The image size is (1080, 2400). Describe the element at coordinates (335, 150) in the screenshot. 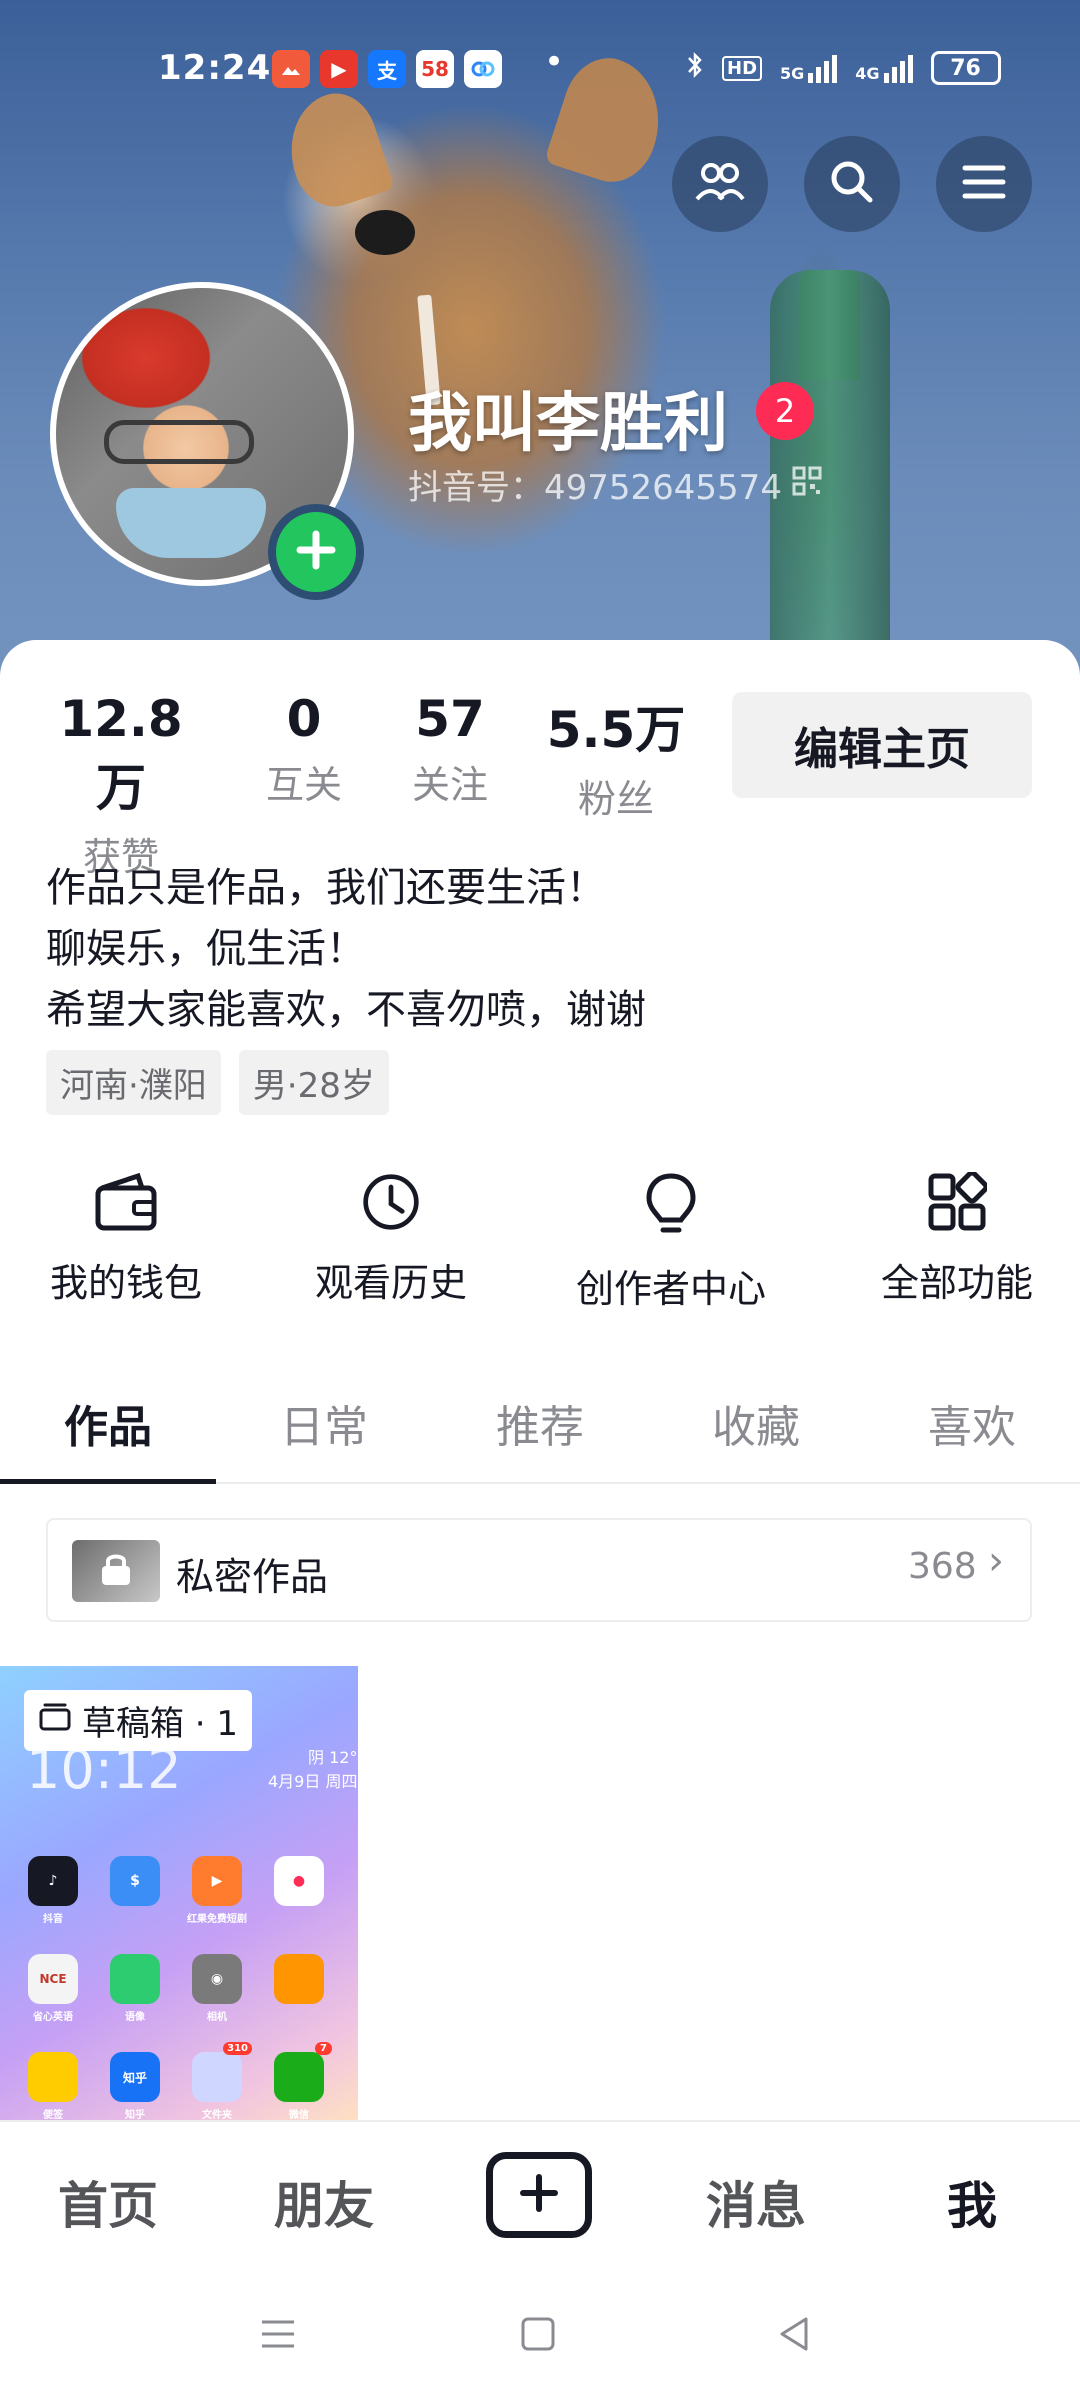

I see `cover-dog-ear` at that location.